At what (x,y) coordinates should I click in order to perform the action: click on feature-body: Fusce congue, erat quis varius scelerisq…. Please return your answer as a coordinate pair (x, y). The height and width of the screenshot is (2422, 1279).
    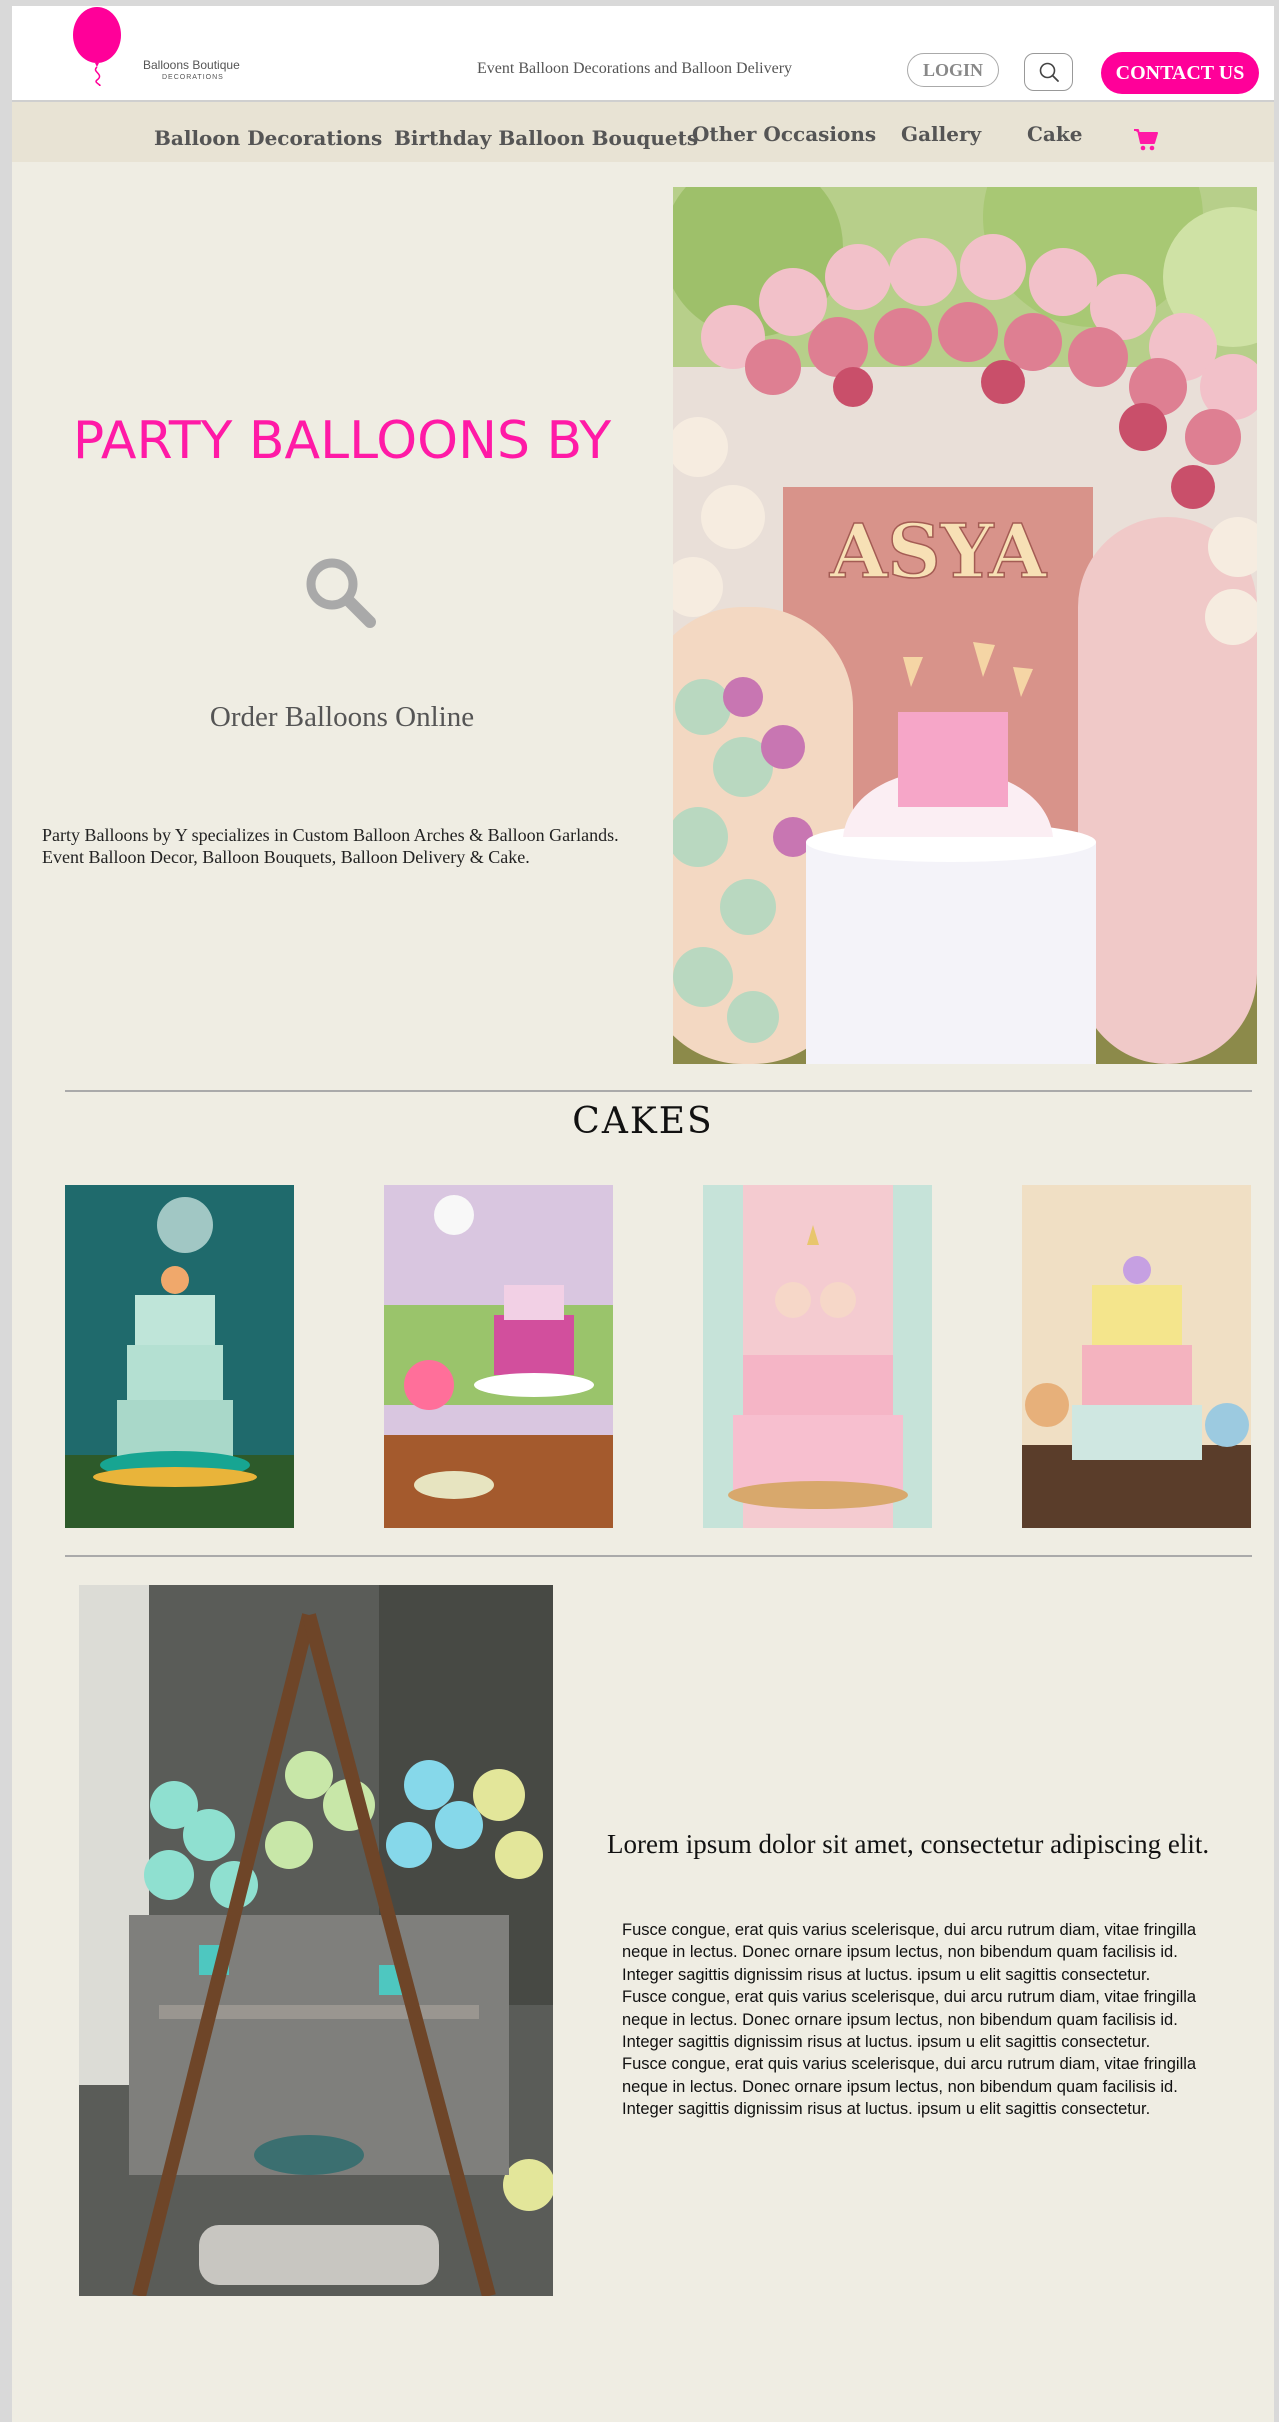
    Looking at the image, I should click on (937, 2020).